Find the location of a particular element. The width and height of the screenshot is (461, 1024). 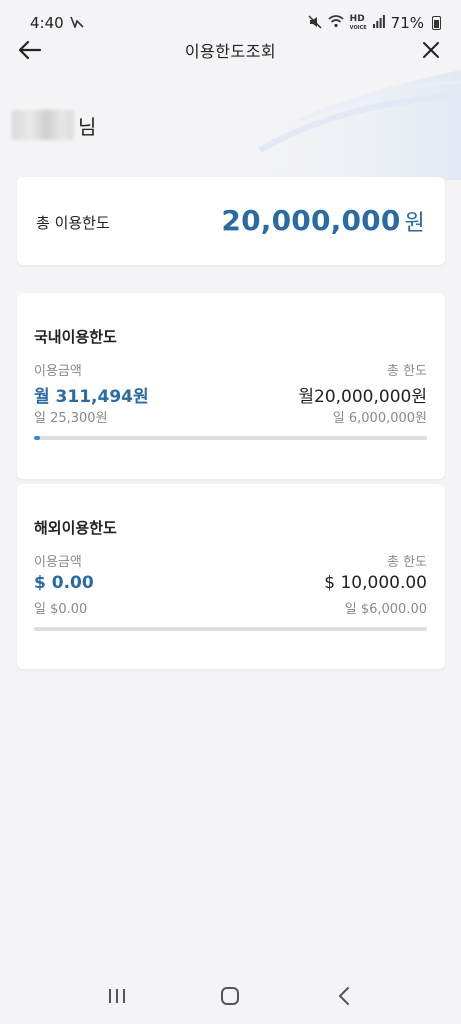

total-limit-value: 20,000,000 원 is located at coordinates (323, 220).